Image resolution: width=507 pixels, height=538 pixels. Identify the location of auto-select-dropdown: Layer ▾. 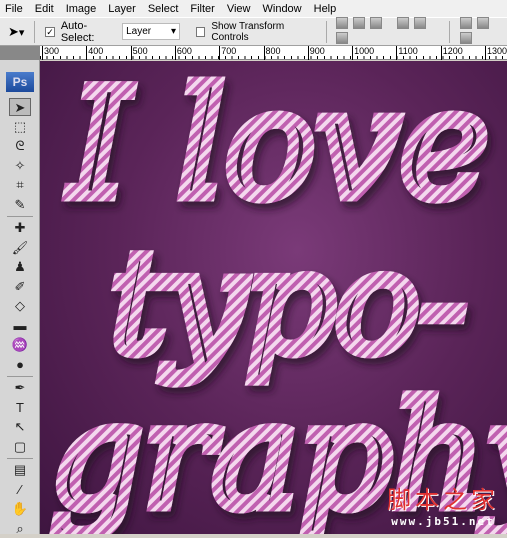
(151, 31).